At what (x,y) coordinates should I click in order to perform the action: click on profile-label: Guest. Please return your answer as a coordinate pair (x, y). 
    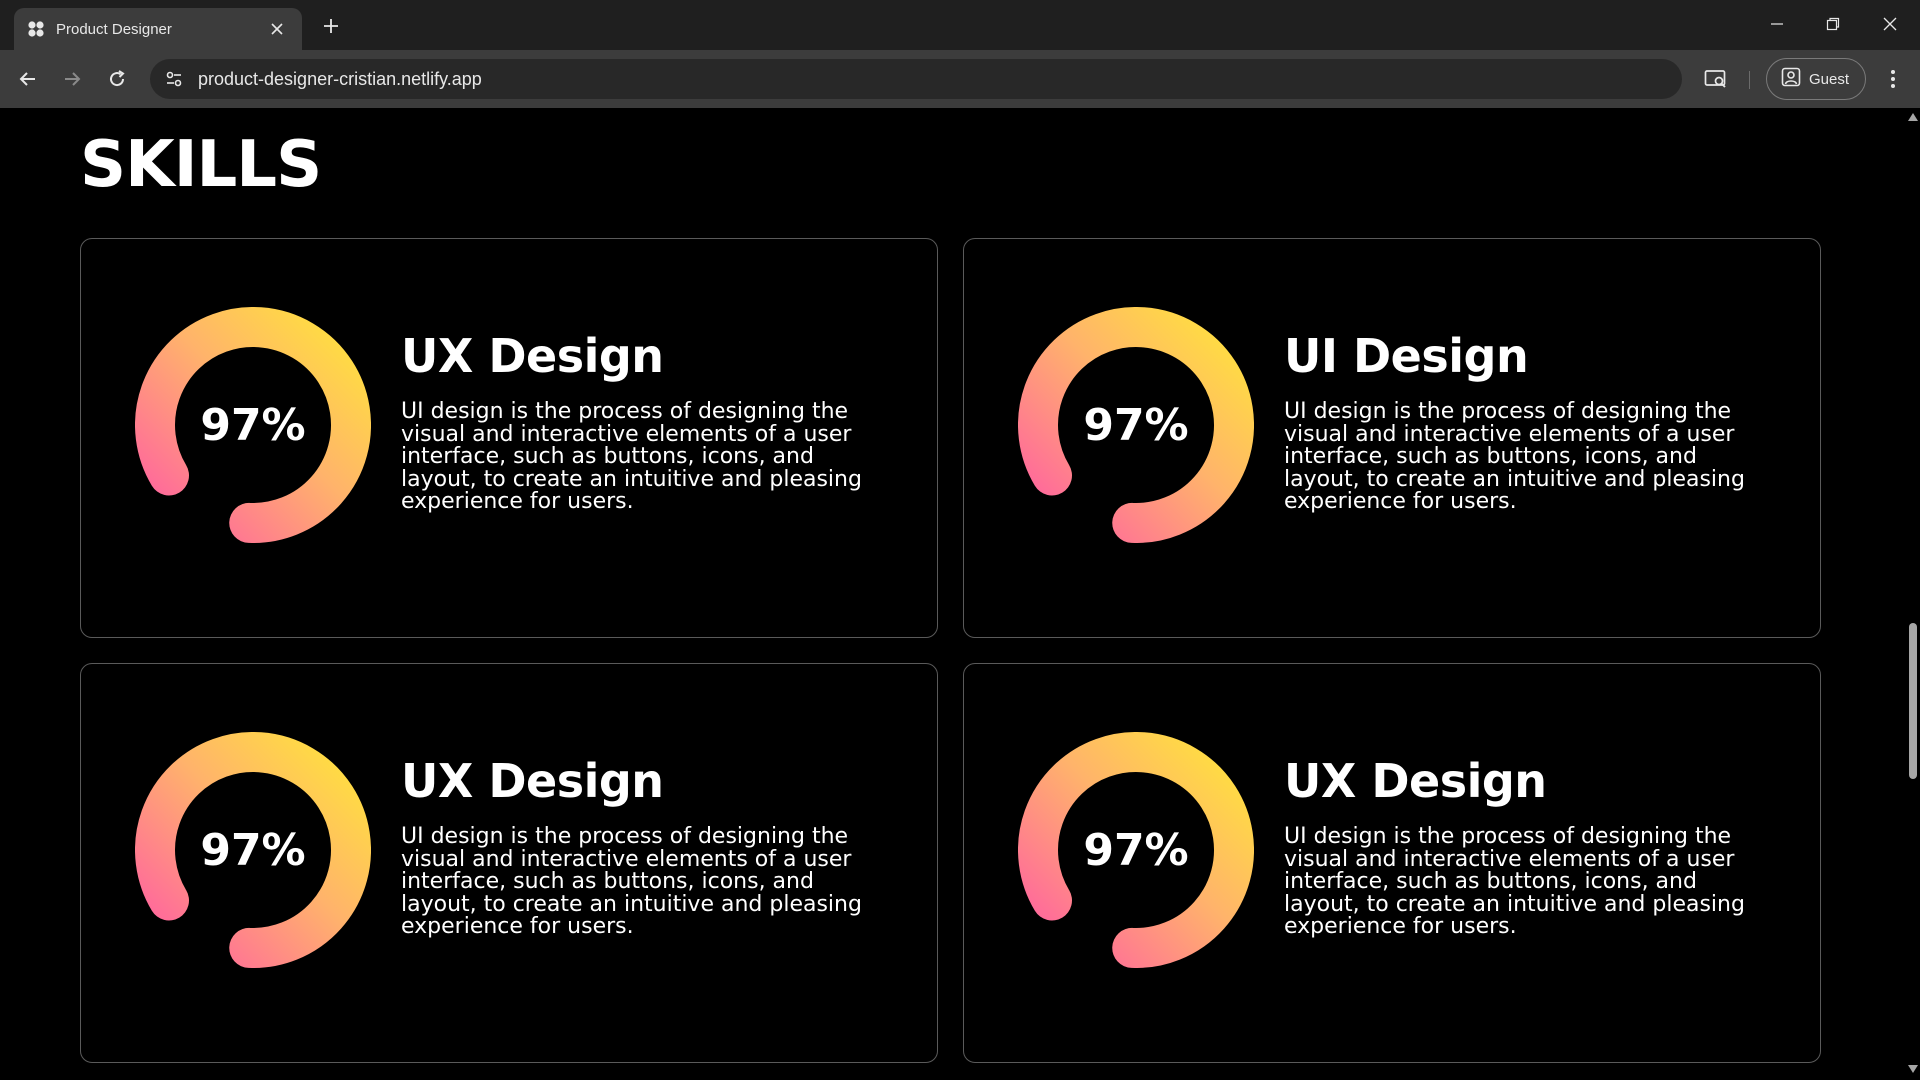
    Looking at the image, I should click on (1829, 79).